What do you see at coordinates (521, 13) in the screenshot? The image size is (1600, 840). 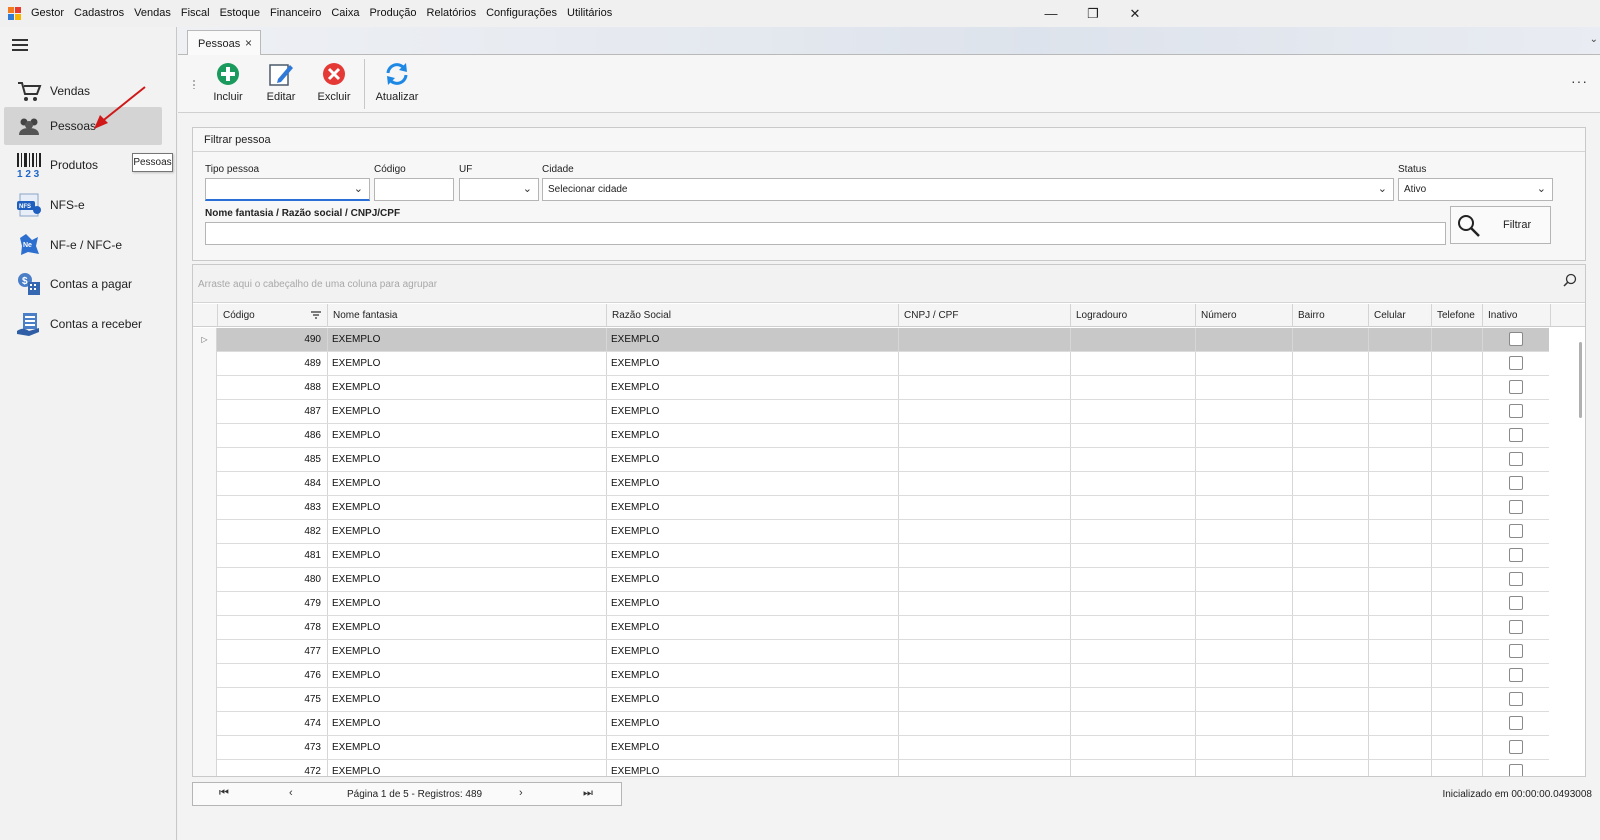 I see `menu-configuracoes: Configurações` at bounding box center [521, 13].